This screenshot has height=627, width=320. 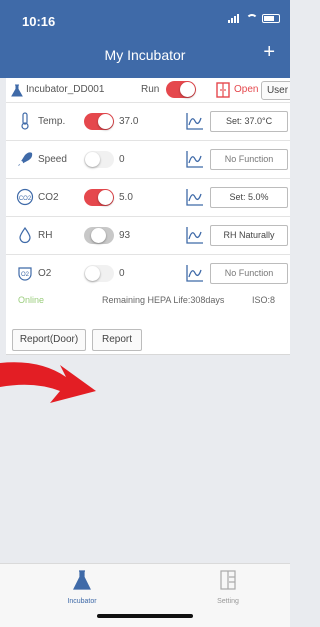 I want to click on svg-text: CO2, so click(x=25, y=199).